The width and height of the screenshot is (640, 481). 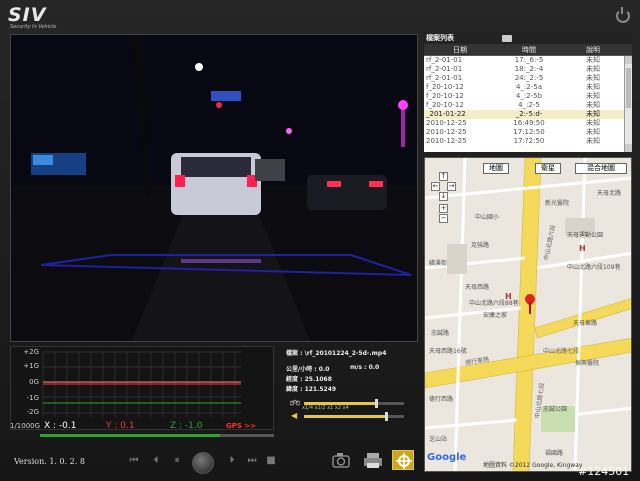 I want to click on play-button, so click(x=203, y=463).